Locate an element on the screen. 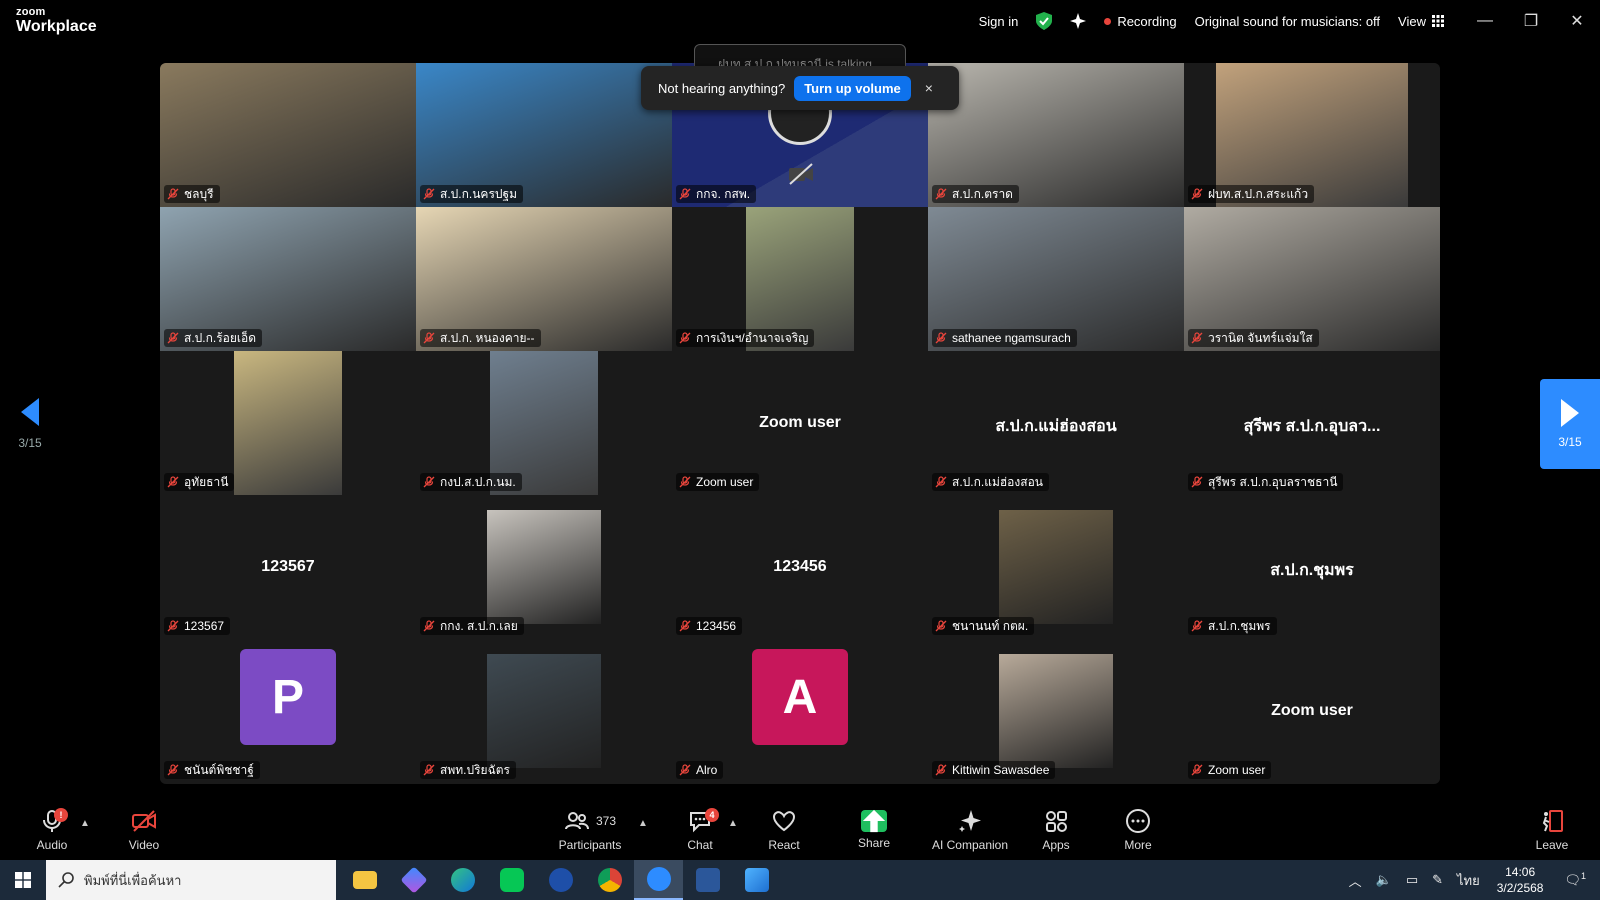 The height and width of the screenshot is (900, 1600). participants-options-caret: ▲ is located at coordinates (643, 823).